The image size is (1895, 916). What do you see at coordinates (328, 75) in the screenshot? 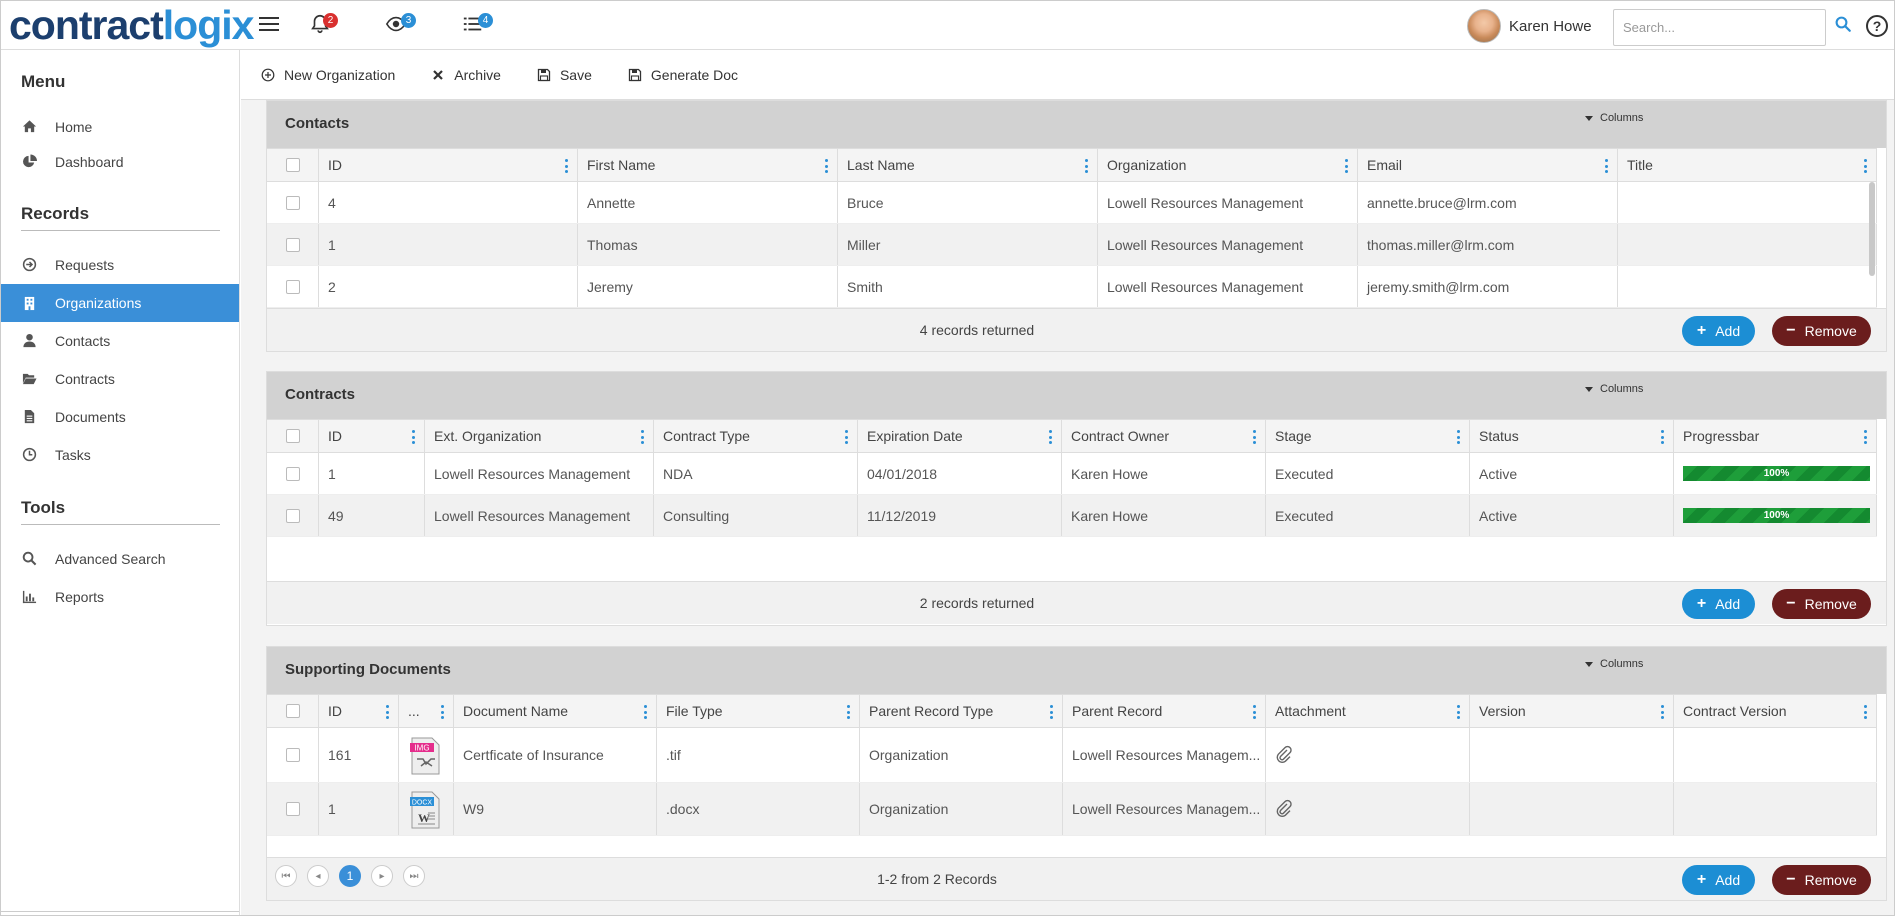
I see `new-organization-button: New Organization` at bounding box center [328, 75].